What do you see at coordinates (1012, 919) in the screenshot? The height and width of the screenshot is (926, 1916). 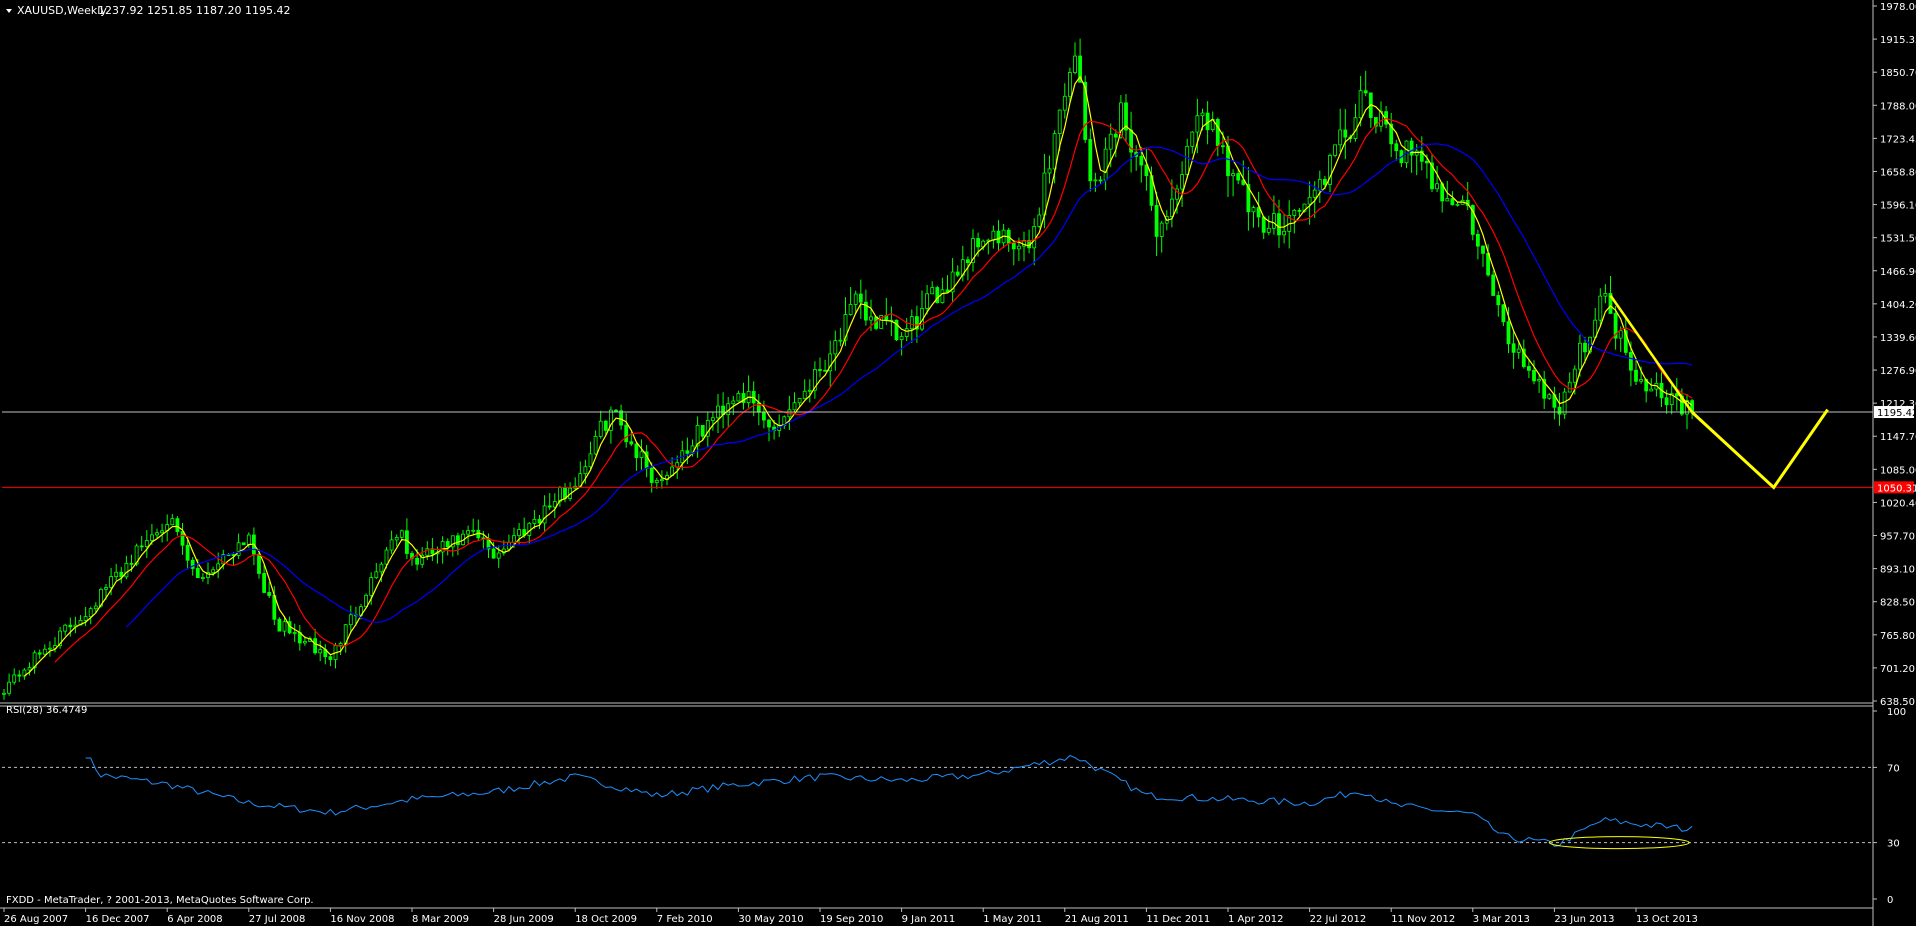 I see `date-tick-label: 1 May 2011` at bounding box center [1012, 919].